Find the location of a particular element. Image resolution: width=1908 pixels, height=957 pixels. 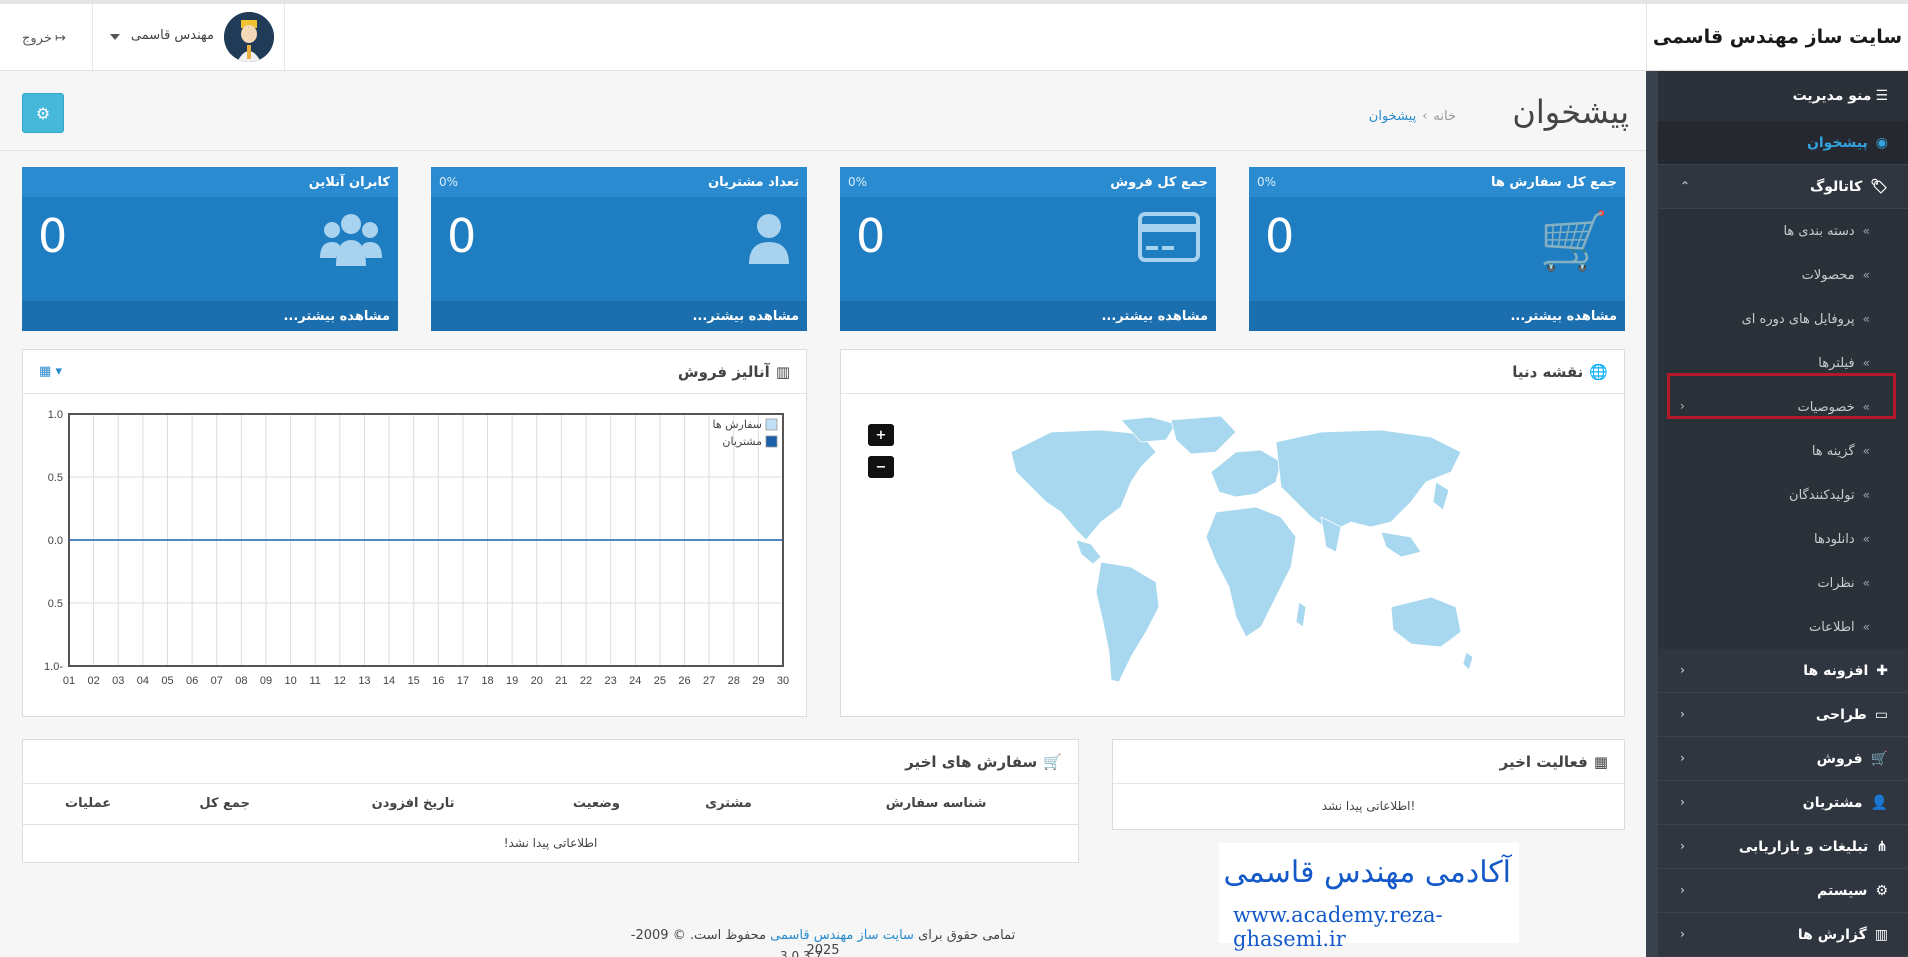

sidebar-item-dashboard: ◉ پیشخوان is located at coordinates (1783, 143).